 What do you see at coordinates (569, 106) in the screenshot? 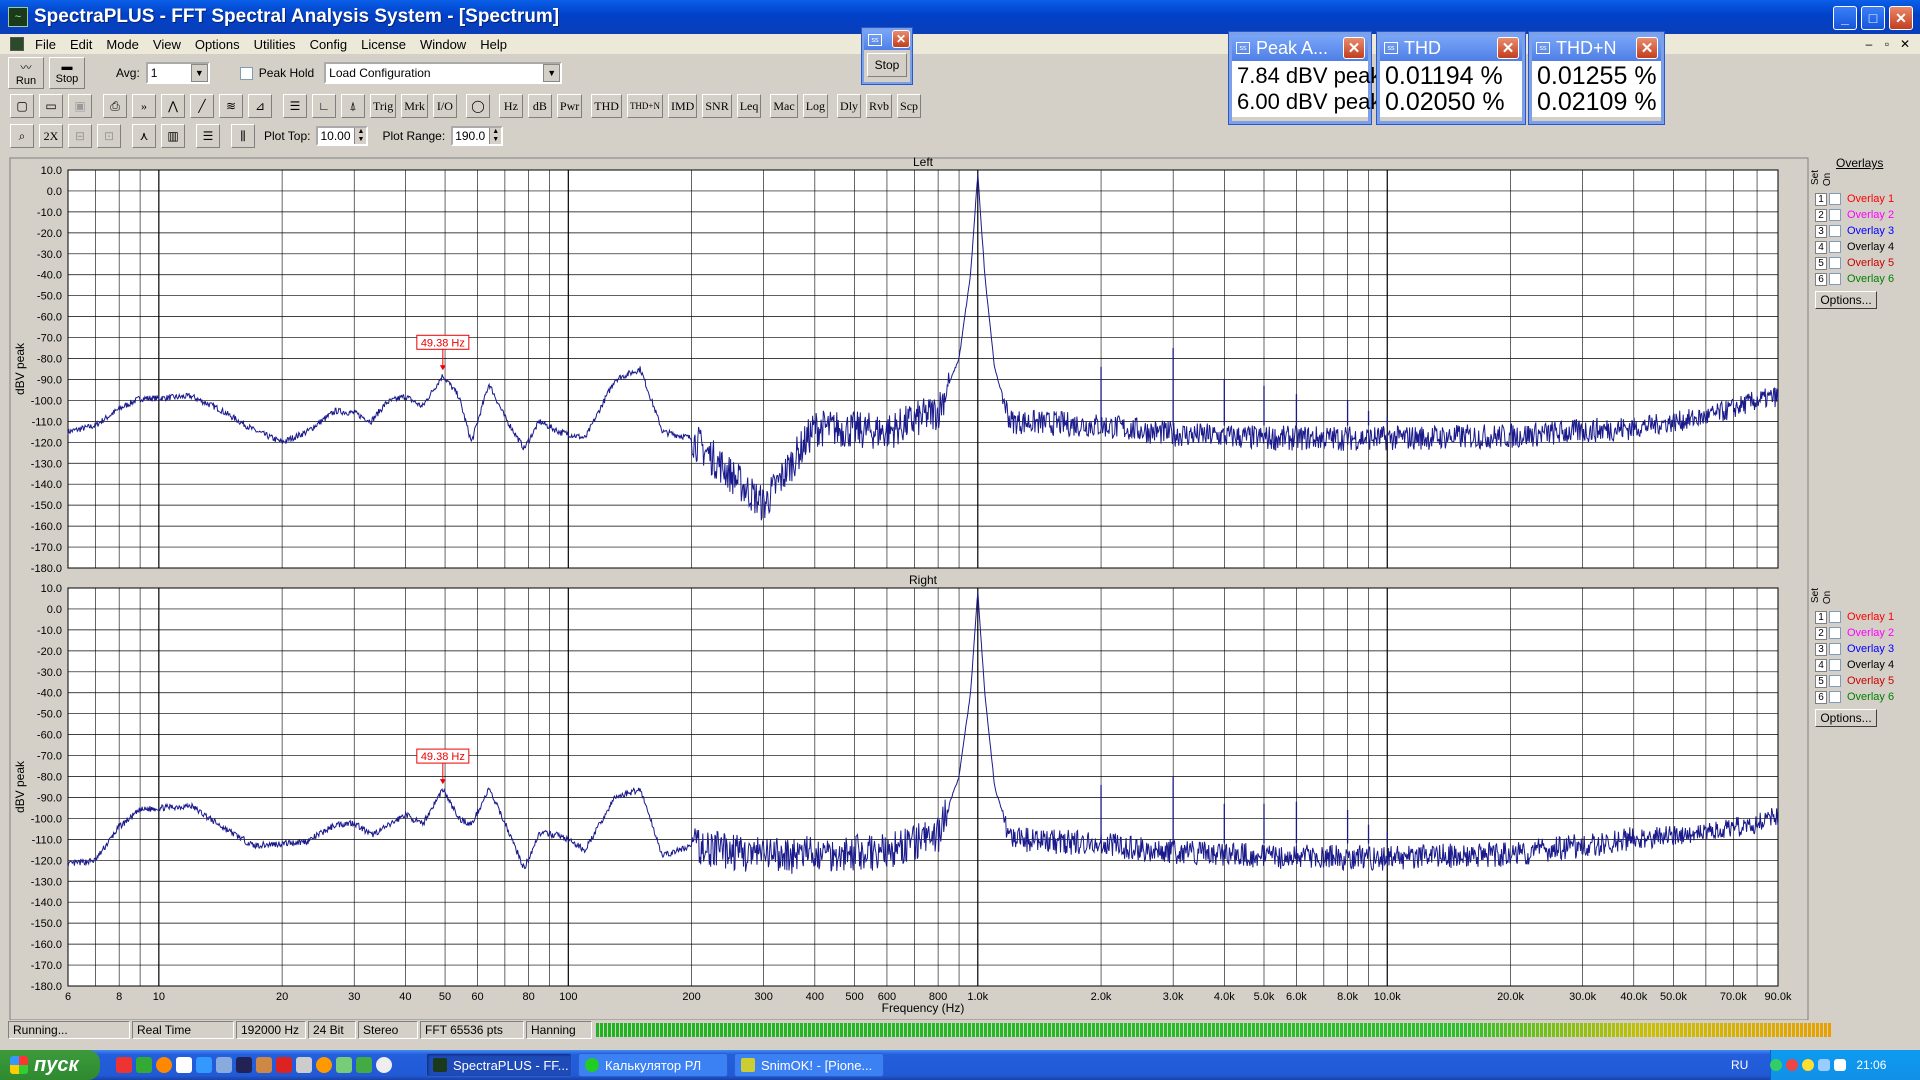
I see `pwr-button: Pwr` at bounding box center [569, 106].